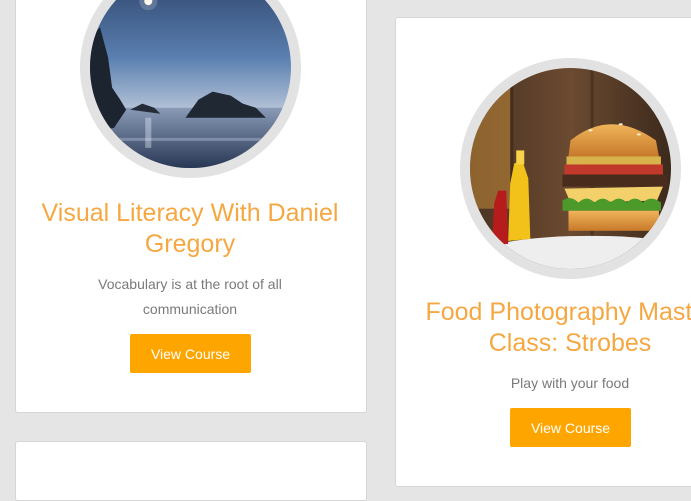 This screenshot has height=501, width=691. What do you see at coordinates (190, 229) in the screenshot?
I see `course-title: Visual Literacy With Daniel Gregory` at bounding box center [190, 229].